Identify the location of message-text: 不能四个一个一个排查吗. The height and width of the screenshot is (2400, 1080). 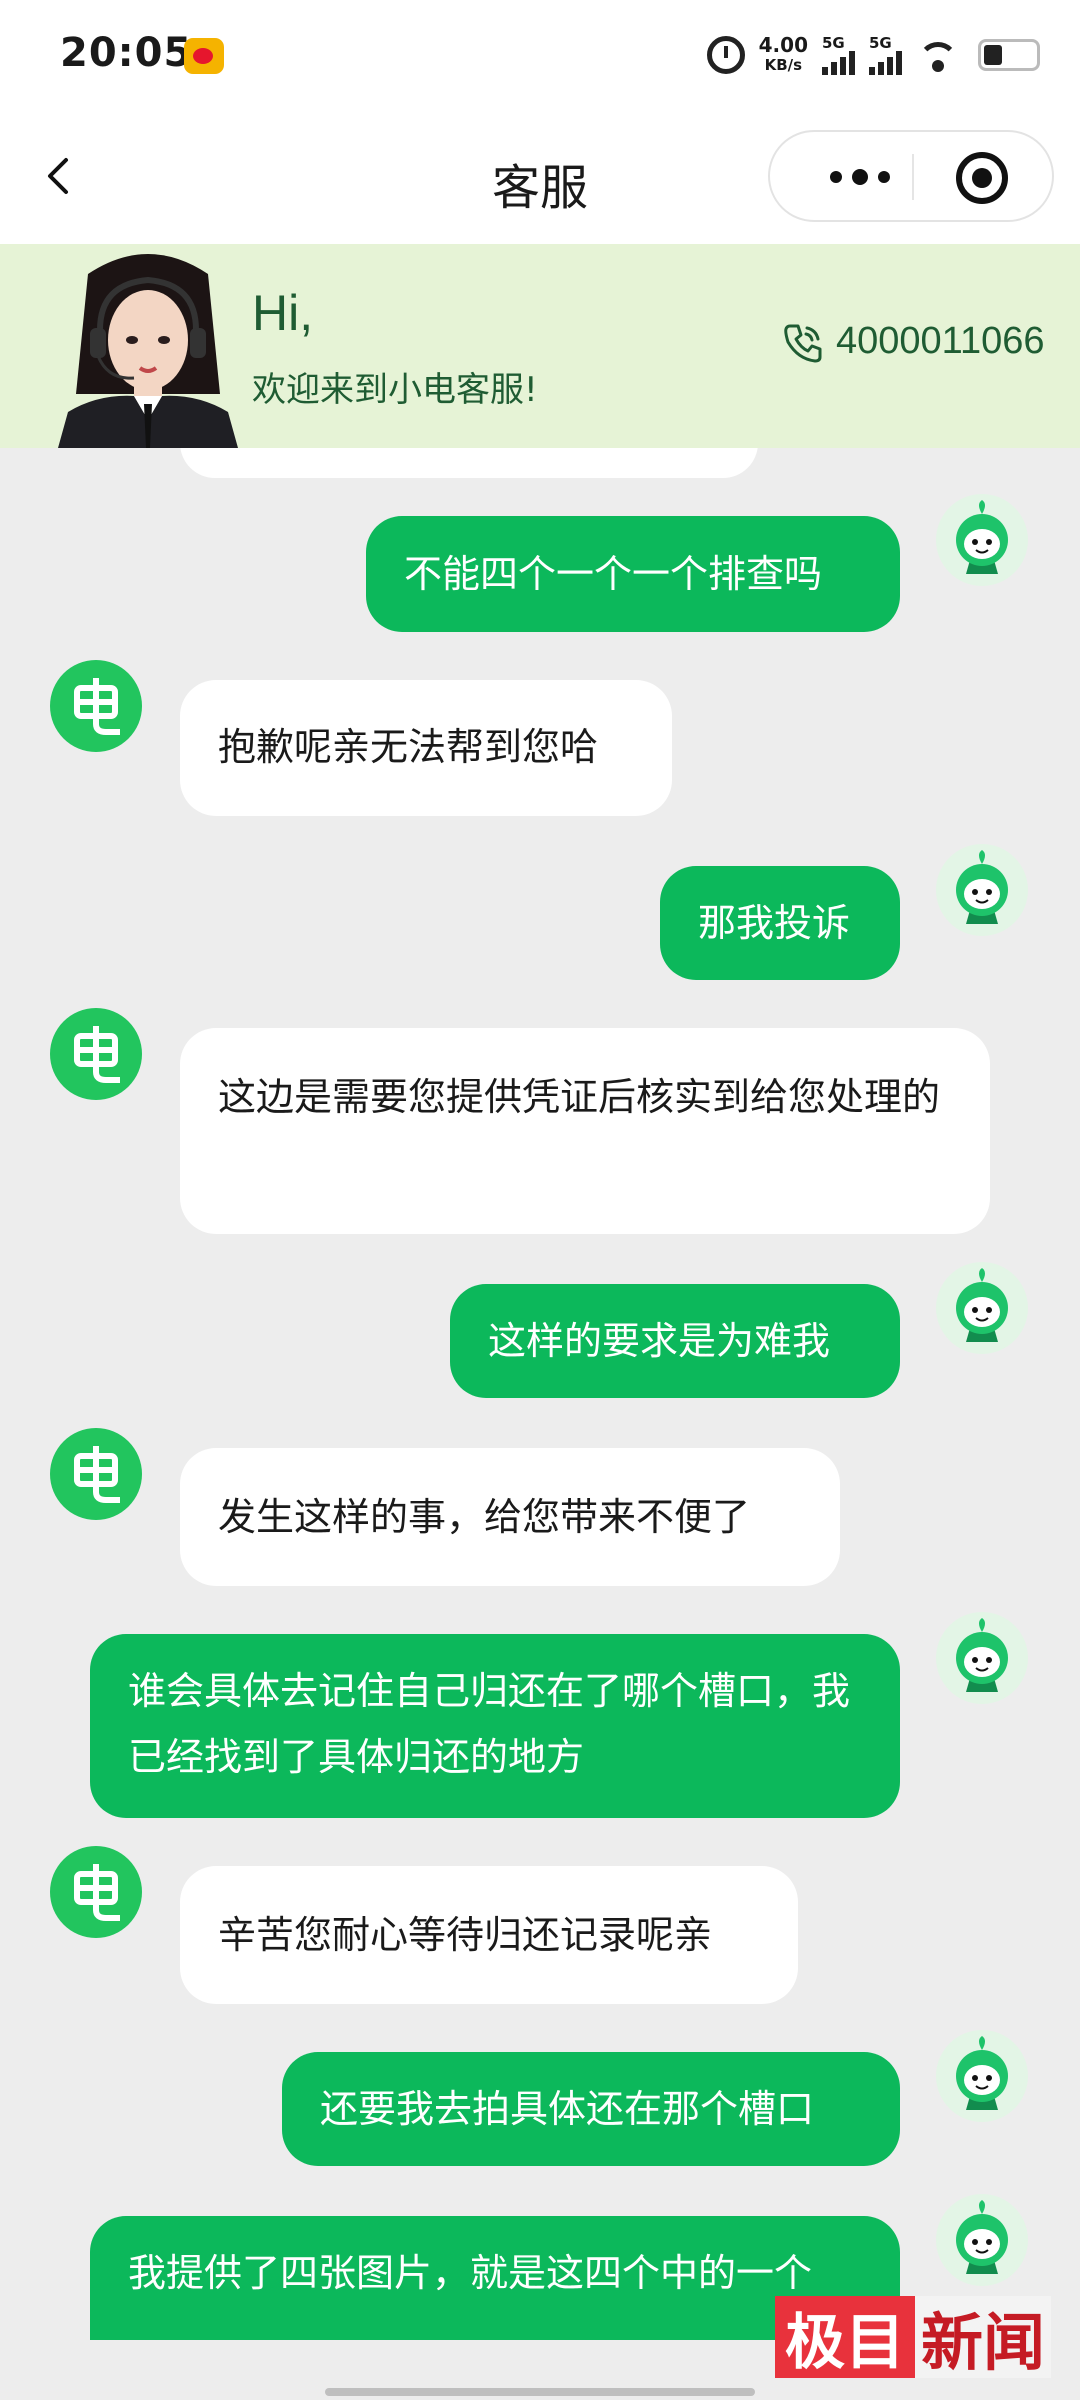
(613, 574).